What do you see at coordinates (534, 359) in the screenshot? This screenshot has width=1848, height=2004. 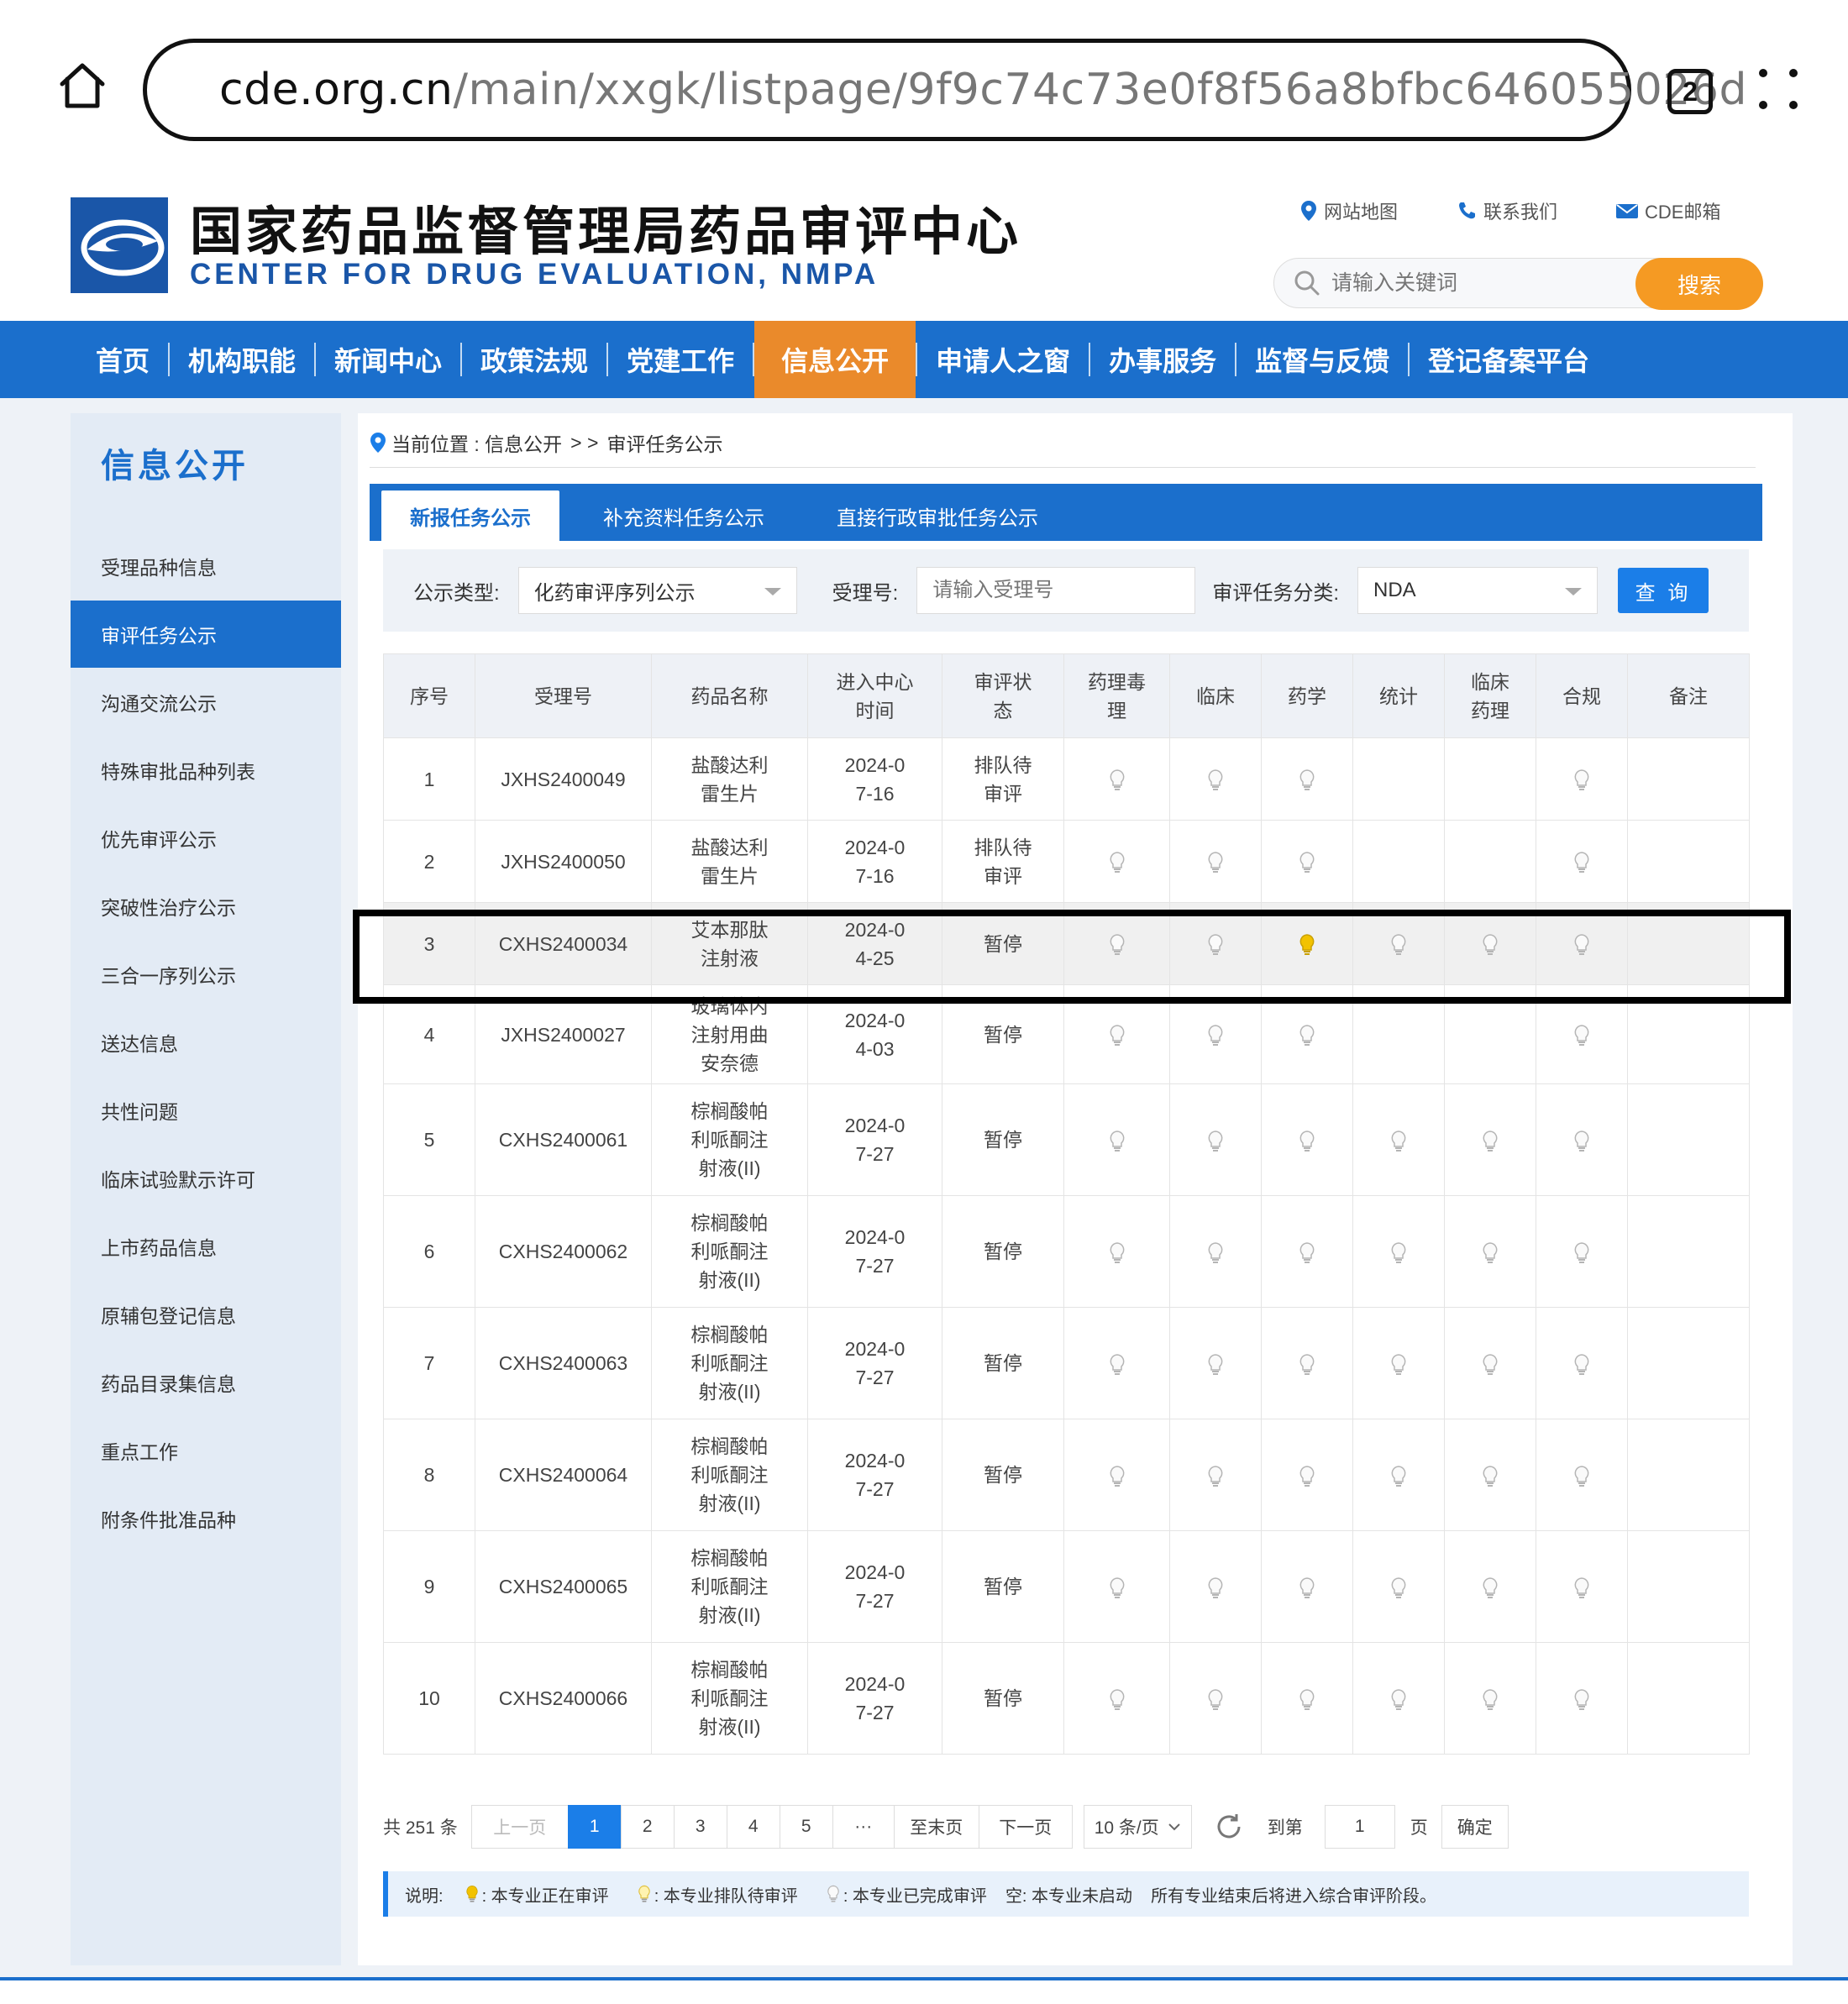 I see `nav-item-4: 政策法规` at bounding box center [534, 359].